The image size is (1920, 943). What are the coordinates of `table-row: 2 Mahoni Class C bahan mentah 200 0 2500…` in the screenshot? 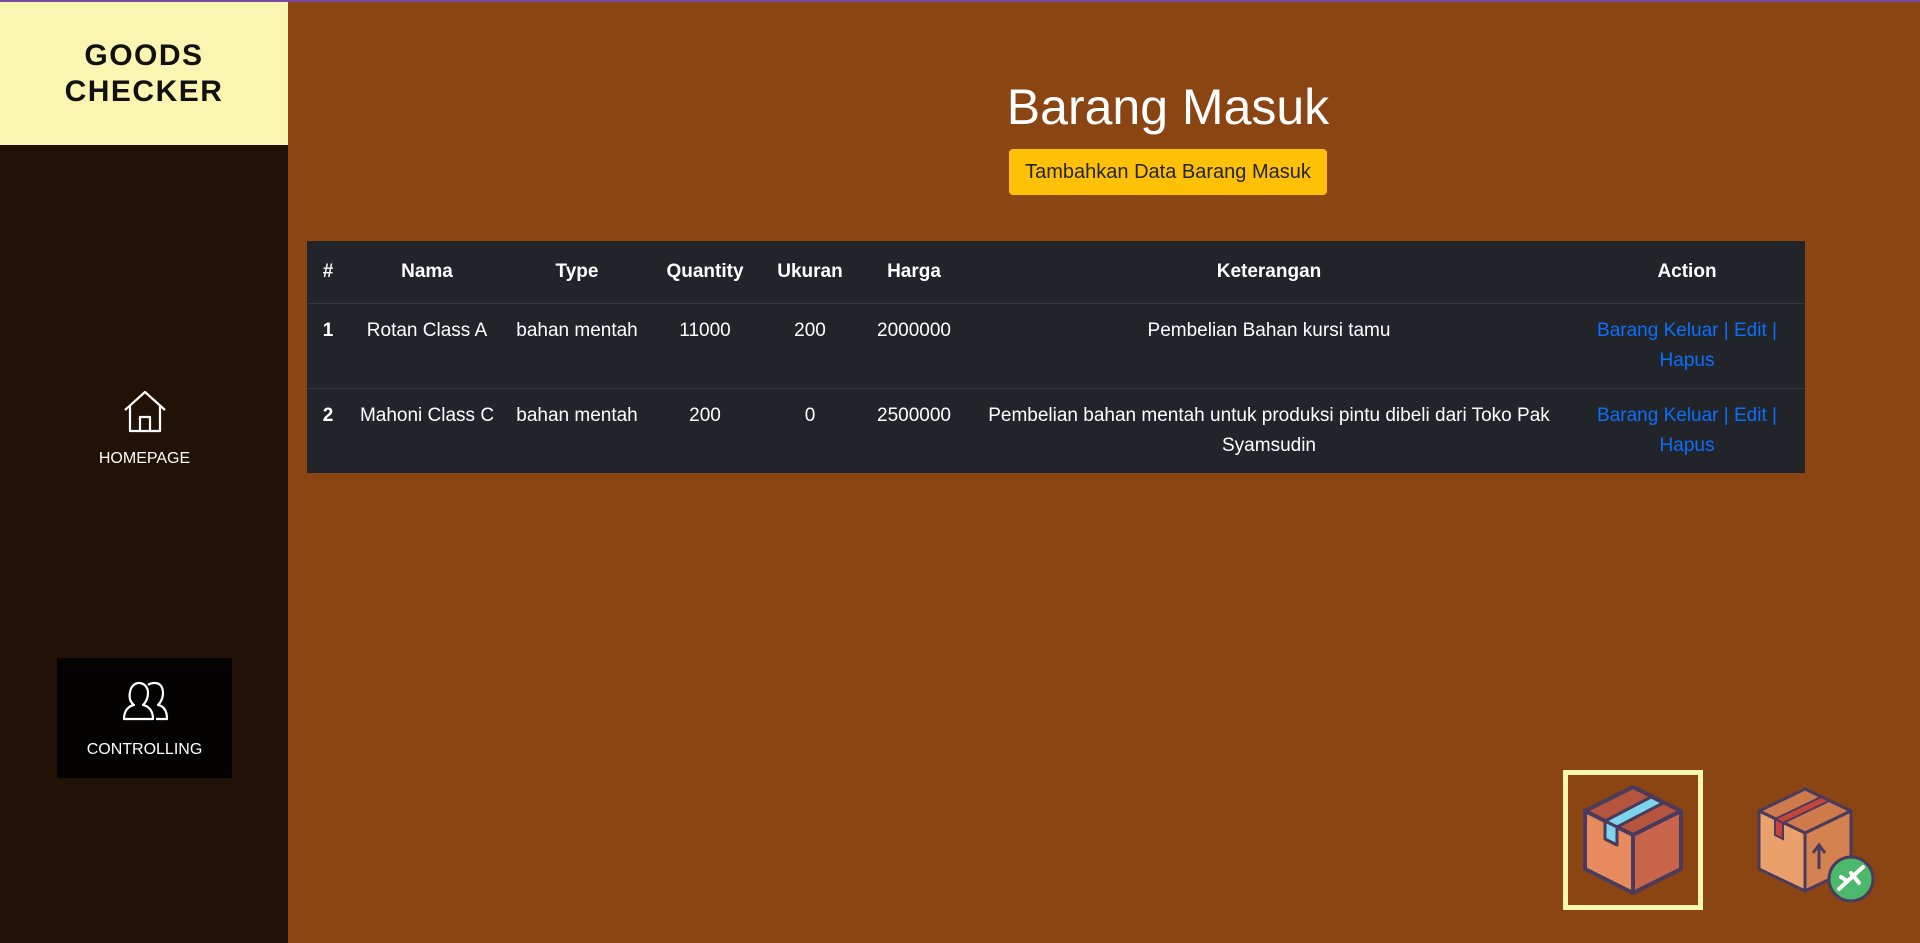 It's located at (1056, 430).